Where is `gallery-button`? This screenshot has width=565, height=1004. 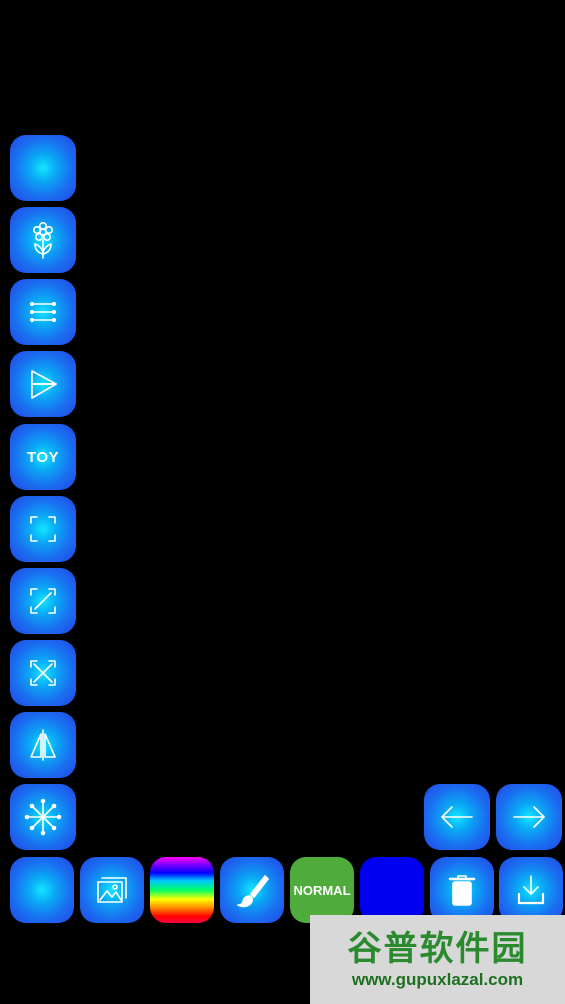 gallery-button is located at coordinates (112, 890).